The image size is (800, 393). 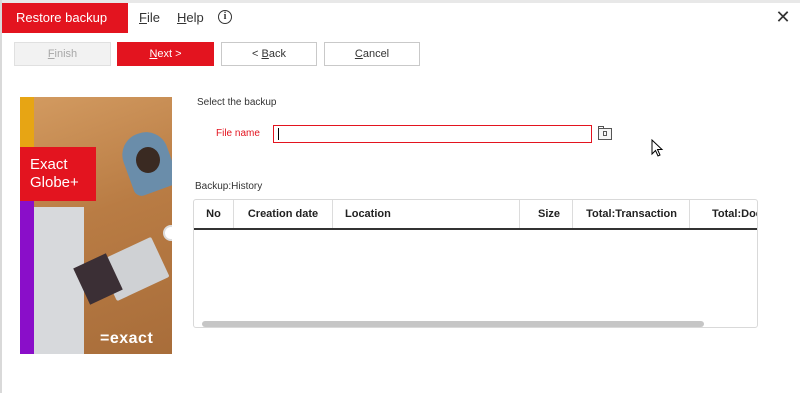 I want to click on next-button: Next >, so click(x=165, y=54).